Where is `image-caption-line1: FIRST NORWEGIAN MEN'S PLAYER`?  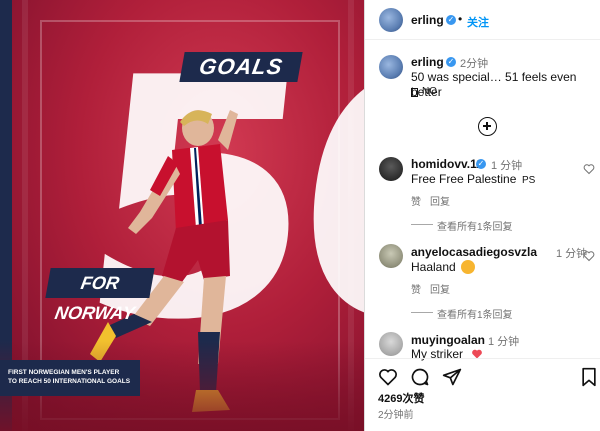 image-caption-line1: FIRST NORWEGIAN MEN'S PLAYER is located at coordinates (64, 372).